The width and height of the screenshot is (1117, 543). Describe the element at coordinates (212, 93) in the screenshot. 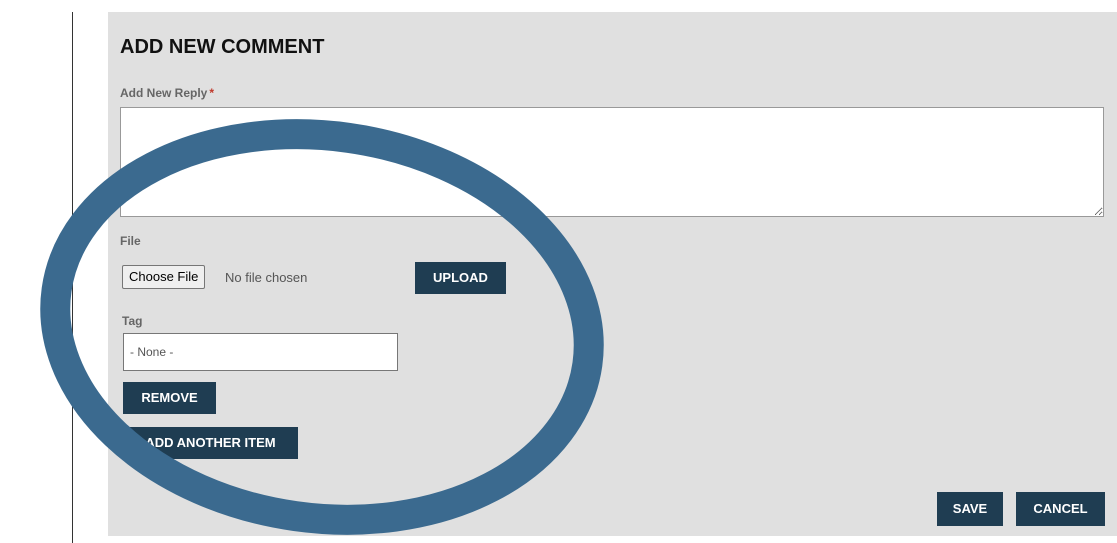

I see `required-marker: *` at that location.